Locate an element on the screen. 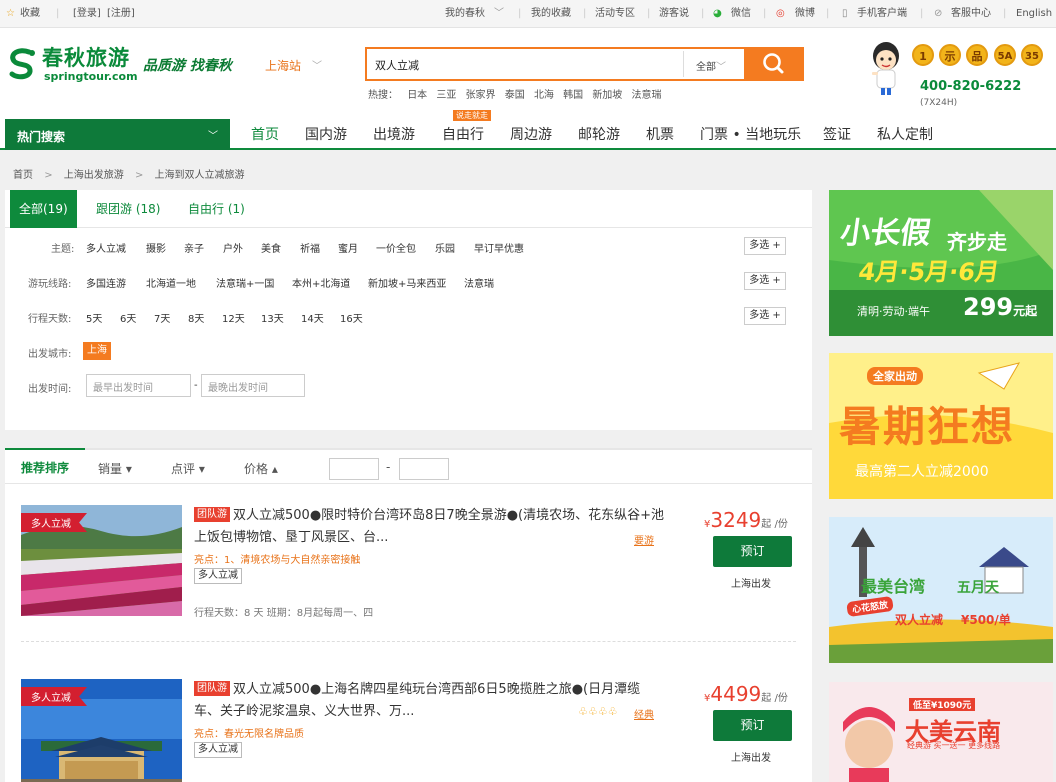 This screenshot has width=1056, height=782. filter-option: 一价全包 is located at coordinates (396, 247).